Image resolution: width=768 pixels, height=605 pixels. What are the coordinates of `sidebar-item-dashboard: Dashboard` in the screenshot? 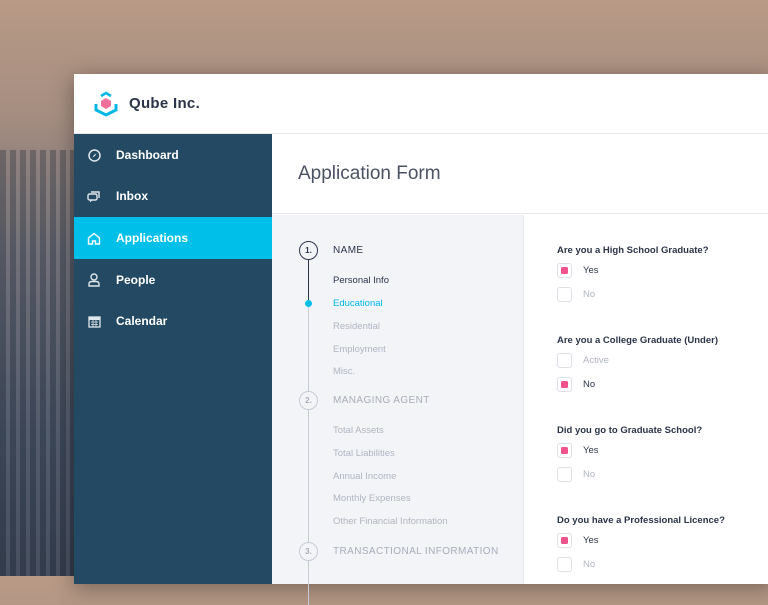 It's located at (173, 155).